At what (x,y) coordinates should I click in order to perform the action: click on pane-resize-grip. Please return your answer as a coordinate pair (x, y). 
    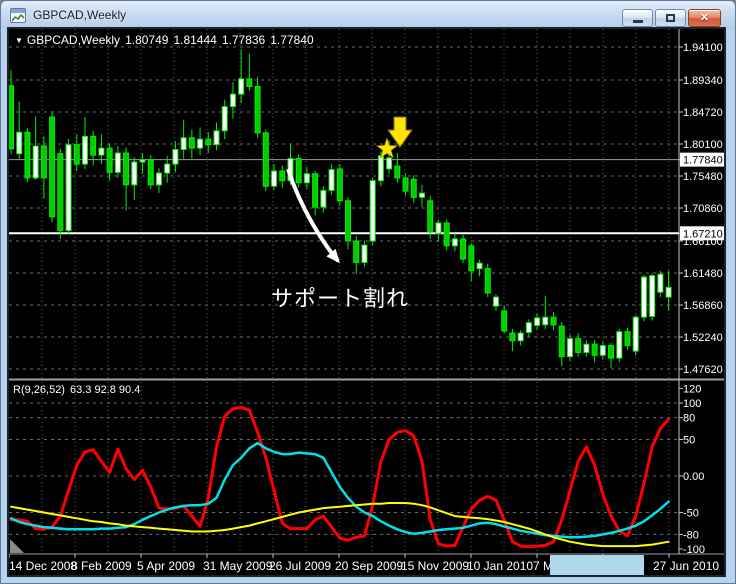
    Looking at the image, I should click on (17, 546).